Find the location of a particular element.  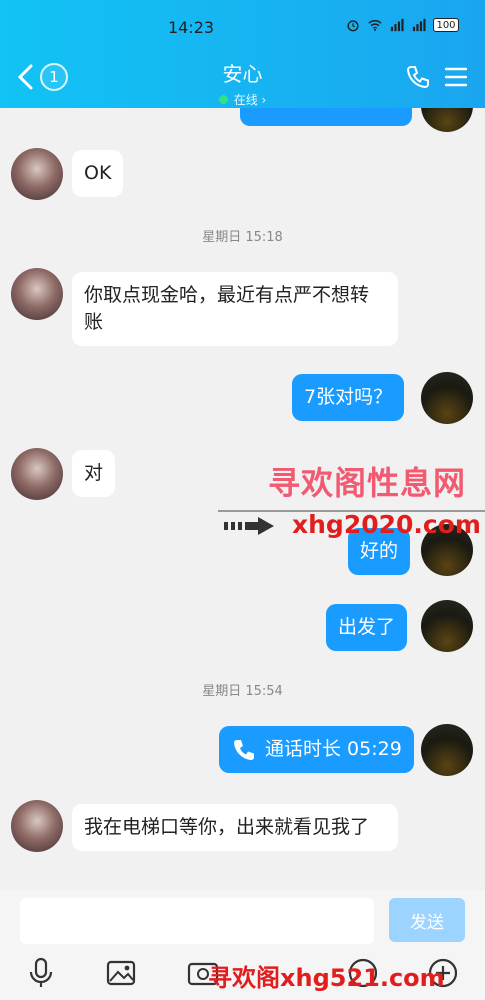

message-bubble-partial is located at coordinates (326, 117).